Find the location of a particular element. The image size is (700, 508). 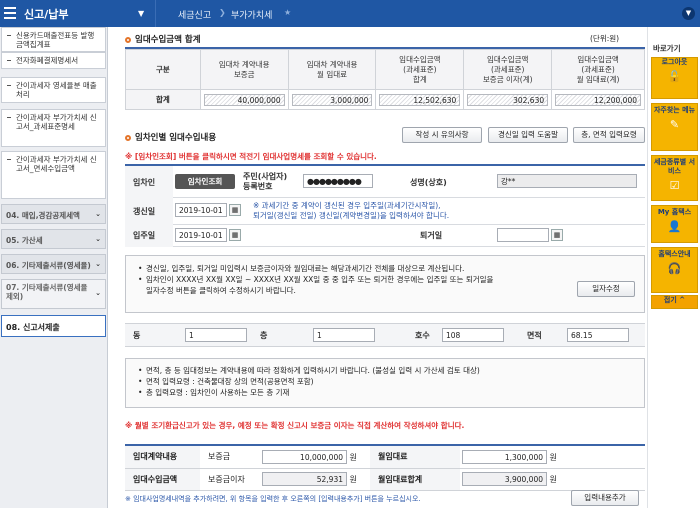

readonly-value: 302,630 is located at coordinates (508, 99).